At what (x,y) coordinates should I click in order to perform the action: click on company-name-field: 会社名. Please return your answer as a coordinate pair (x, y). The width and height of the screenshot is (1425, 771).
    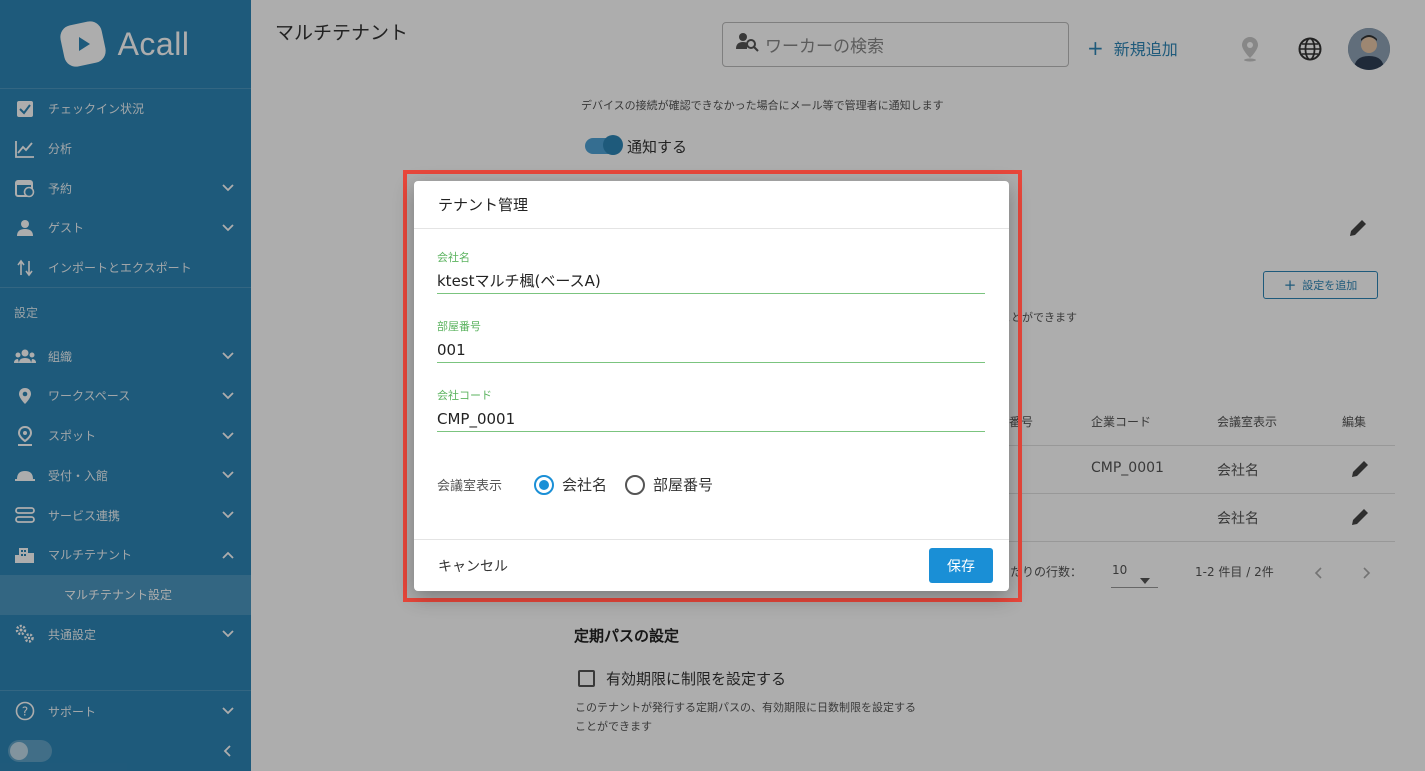
    Looking at the image, I should click on (711, 271).